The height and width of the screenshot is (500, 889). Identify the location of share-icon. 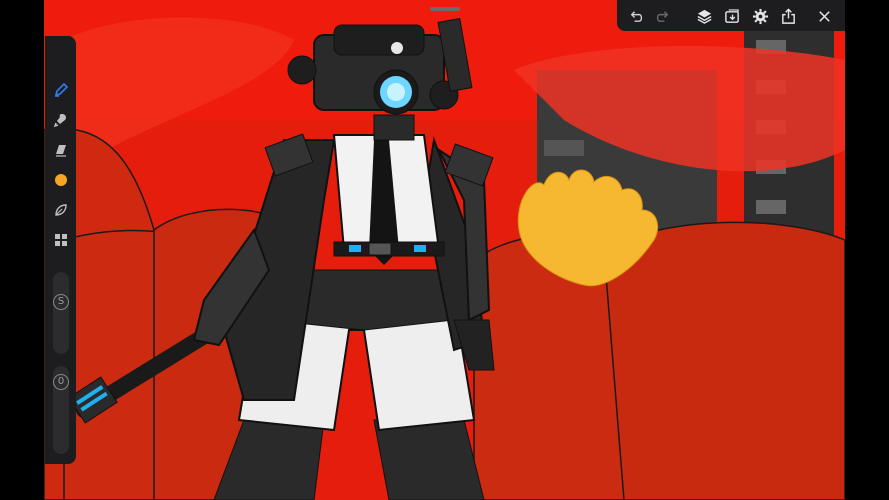
(788, 15).